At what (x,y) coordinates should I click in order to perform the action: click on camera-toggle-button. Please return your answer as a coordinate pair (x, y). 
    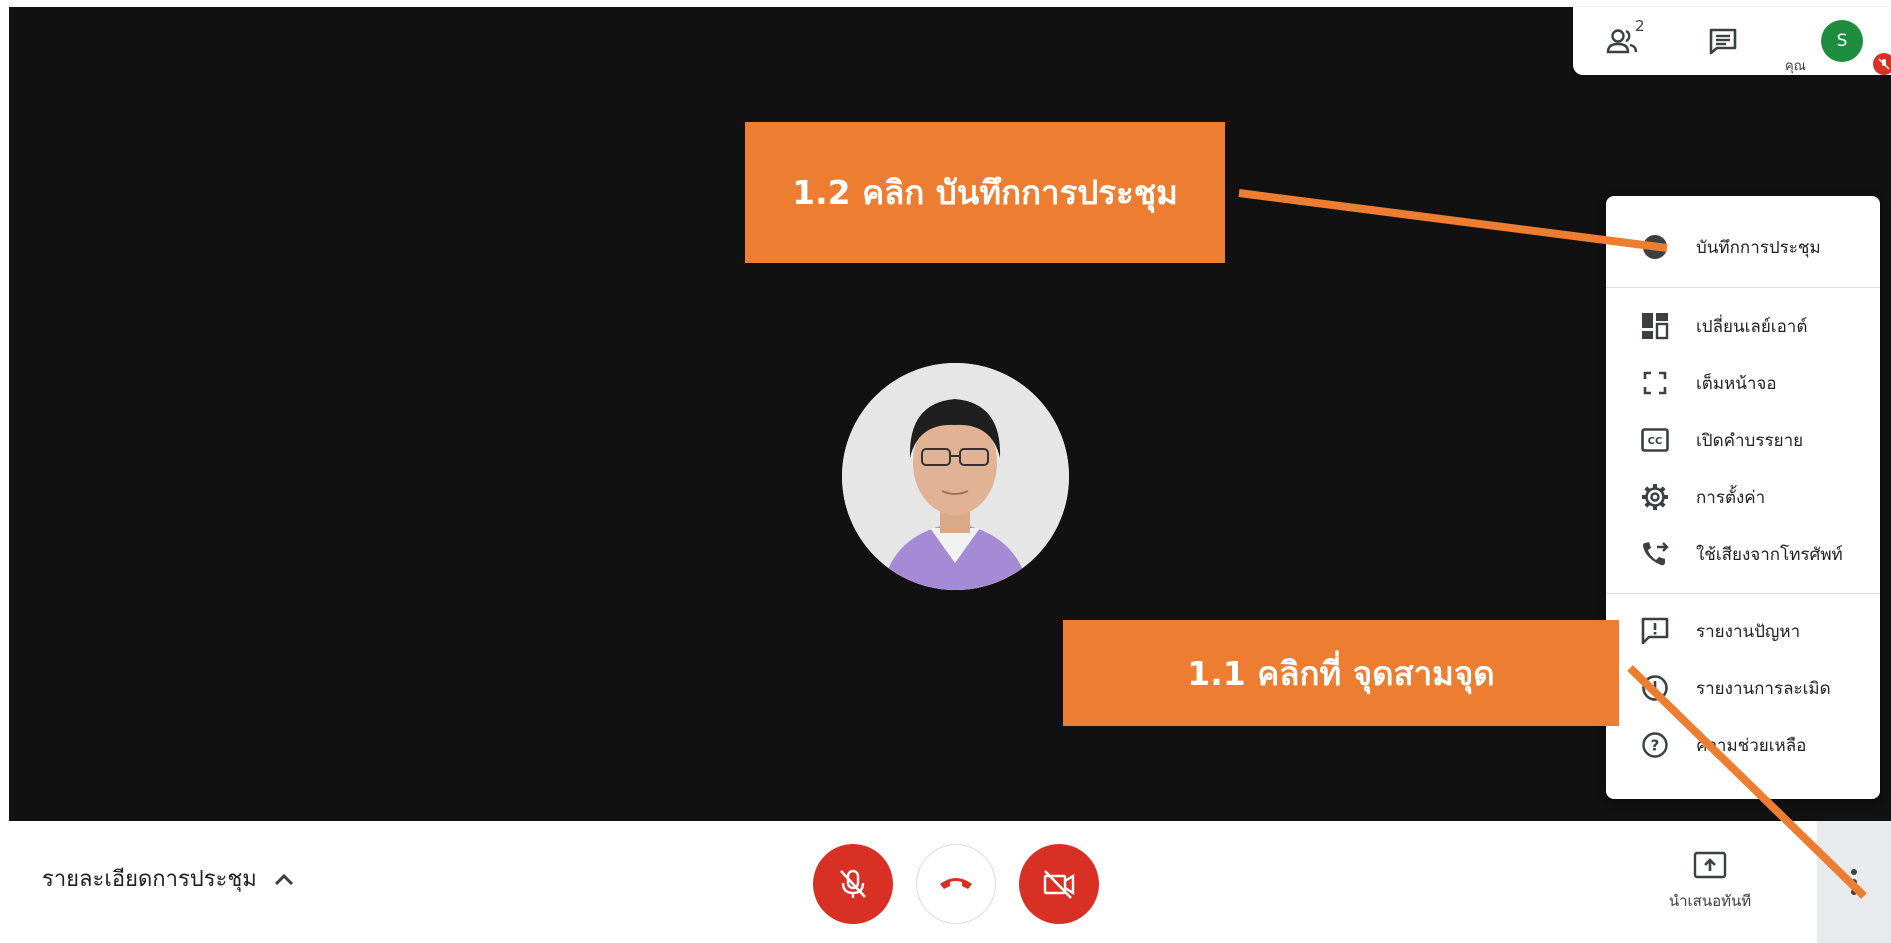
    Looking at the image, I should click on (1059, 884).